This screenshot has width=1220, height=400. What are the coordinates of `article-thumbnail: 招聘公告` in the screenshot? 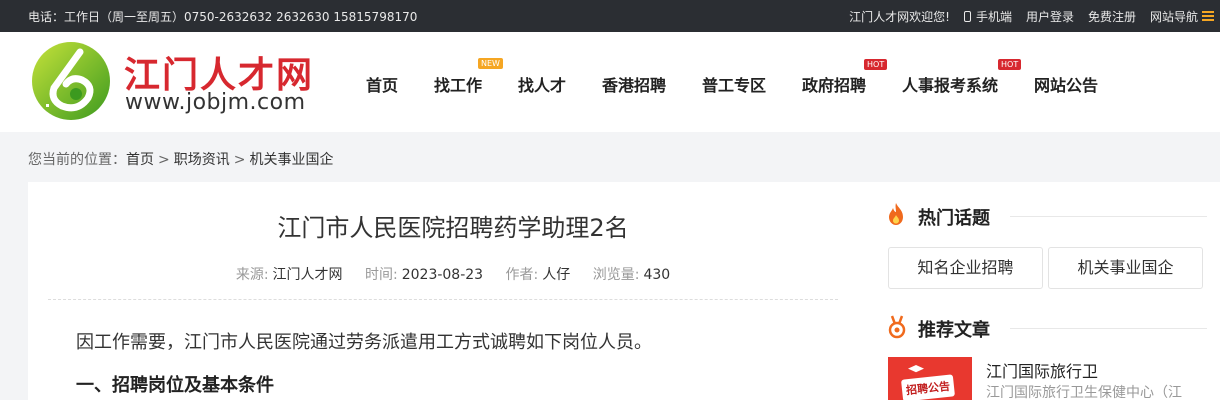 It's located at (930, 378).